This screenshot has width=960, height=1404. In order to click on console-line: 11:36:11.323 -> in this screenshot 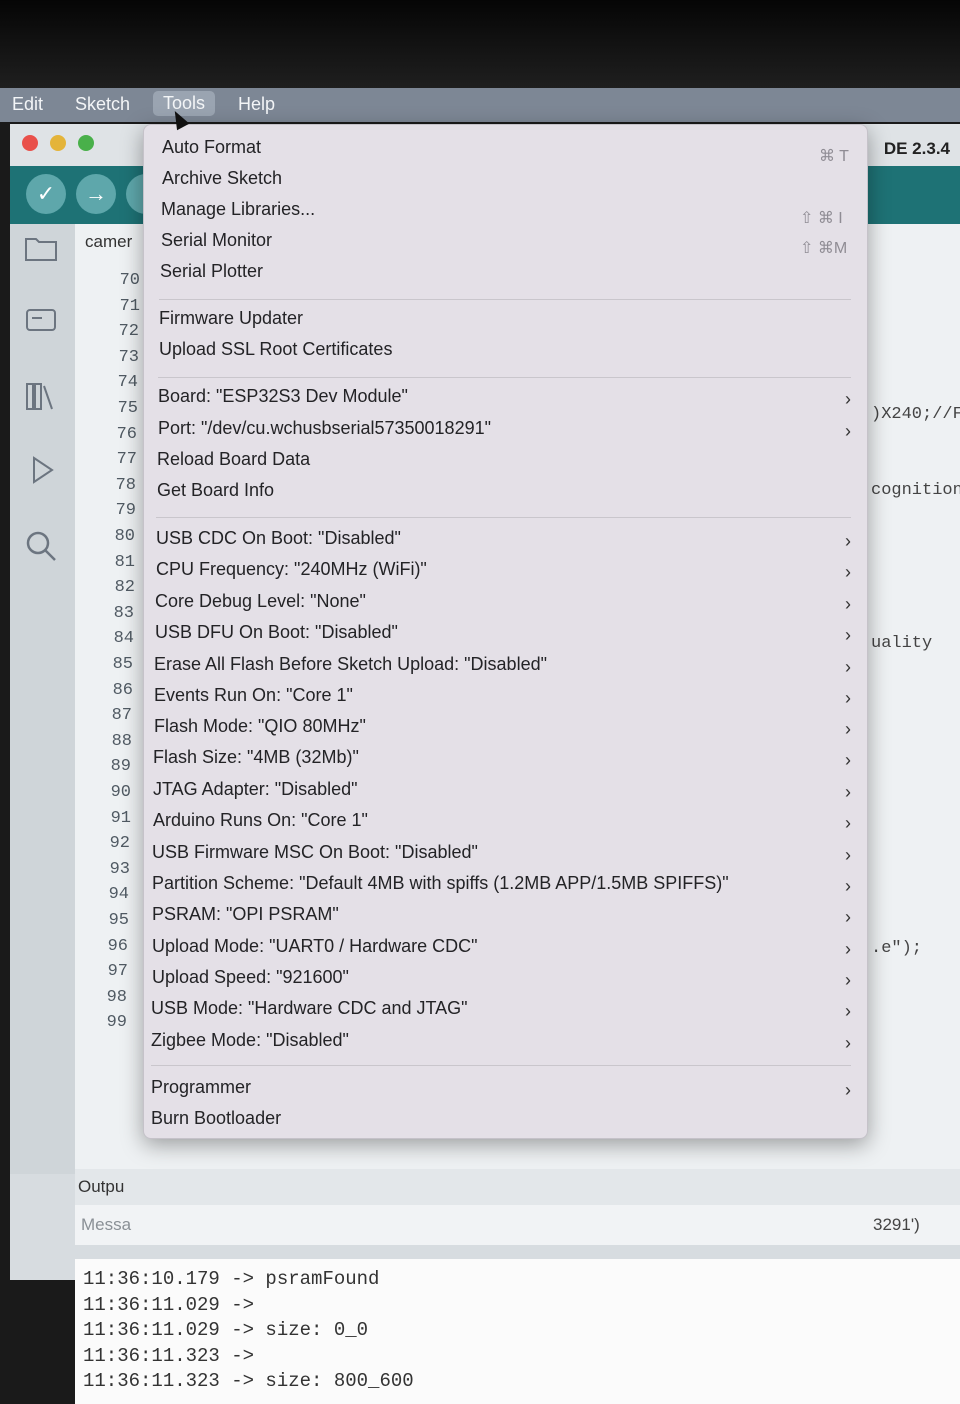, I will do `click(169, 1356)`.